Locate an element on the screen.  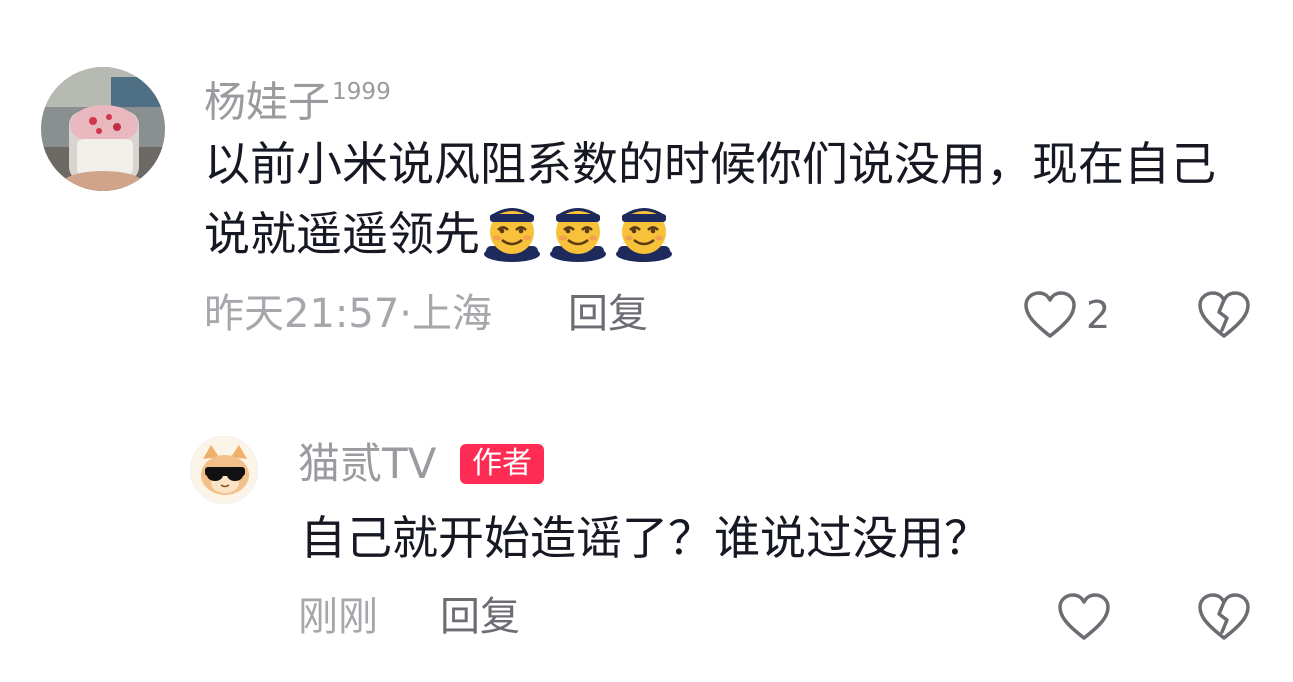
comment-body: 以前小米说风阻系数的时候你们说没用，现在自己说就遥遥领先 is located at coordinates (710, 199).